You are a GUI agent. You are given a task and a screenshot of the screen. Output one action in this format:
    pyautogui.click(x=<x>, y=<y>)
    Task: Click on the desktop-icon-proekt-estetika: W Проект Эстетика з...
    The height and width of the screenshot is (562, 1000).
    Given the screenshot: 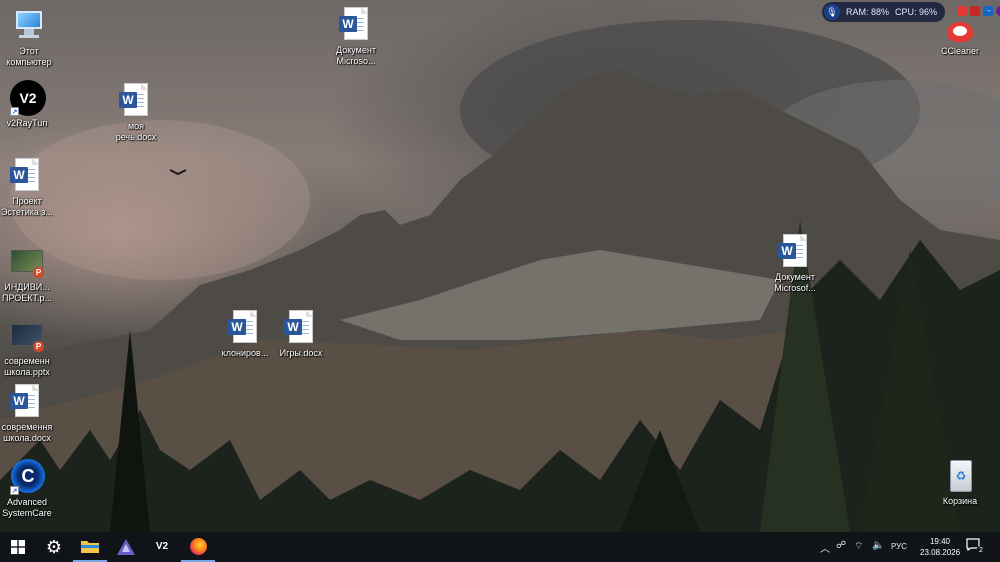 What is the action you would take?
    pyautogui.click(x=32, y=188)
    